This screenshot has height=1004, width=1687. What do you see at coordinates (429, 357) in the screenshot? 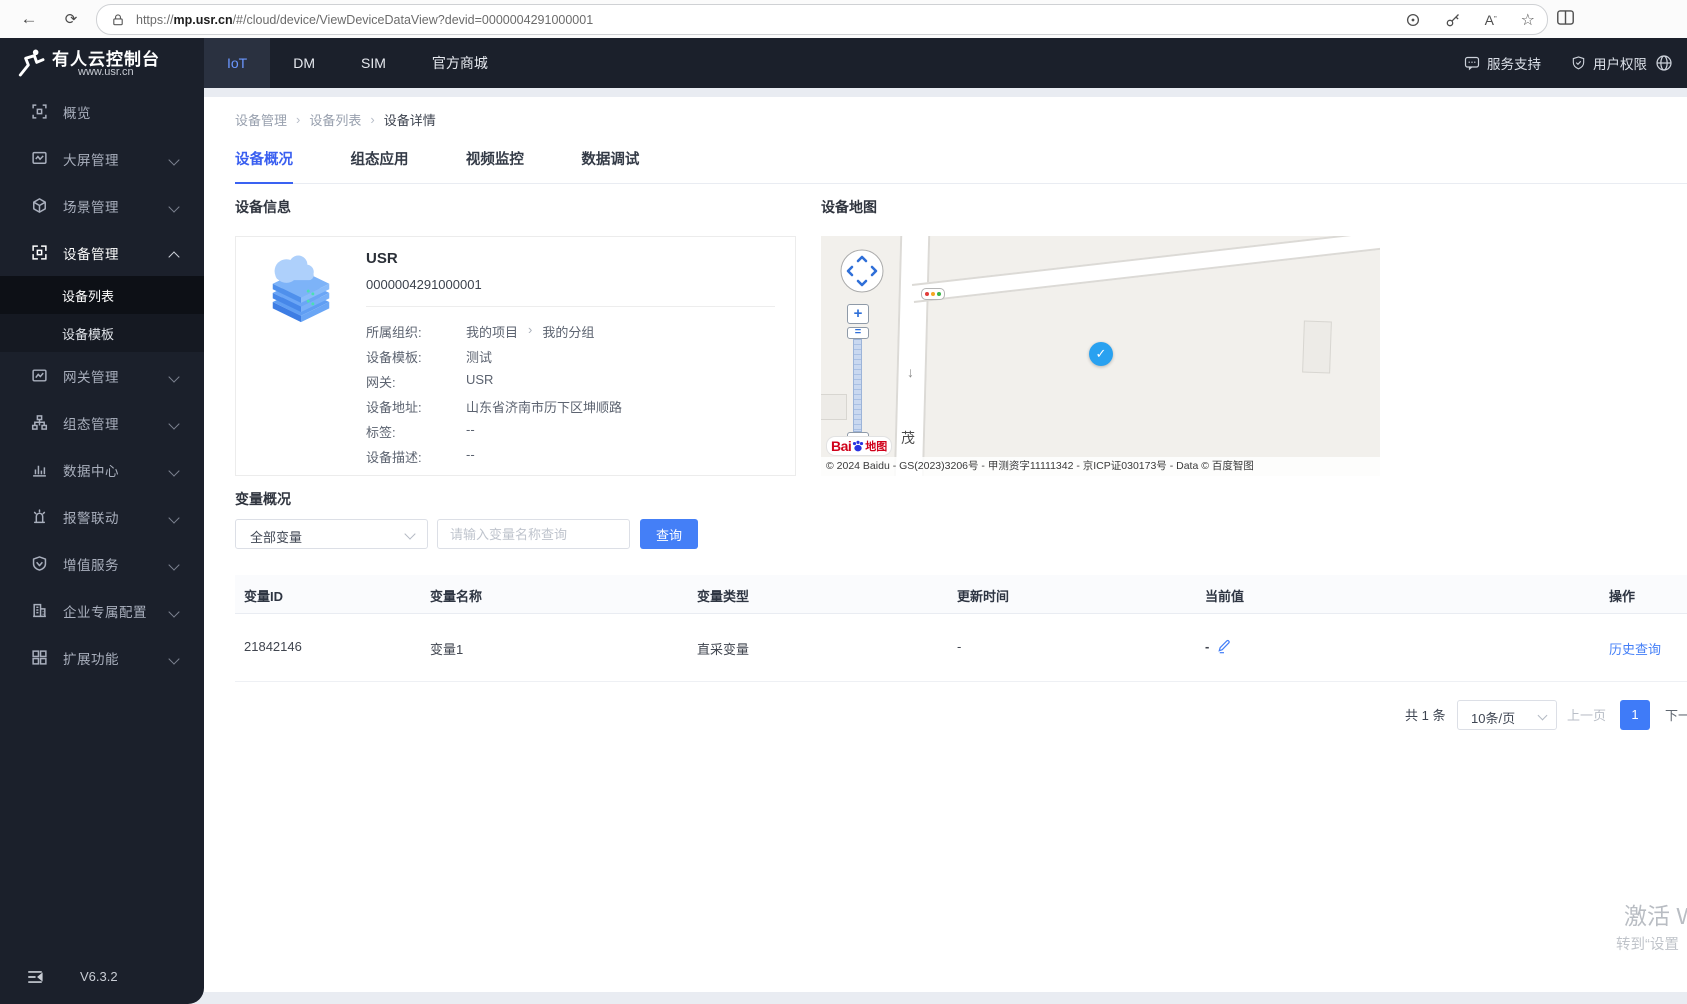
I see `field-template: 设备模板: 测试` at bounding box center [429, 357].